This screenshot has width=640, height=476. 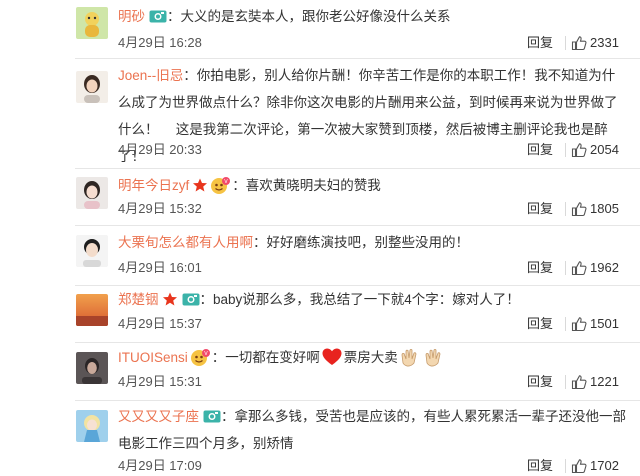 I want to click on like-button: 1805, so click(x=595, y=209).